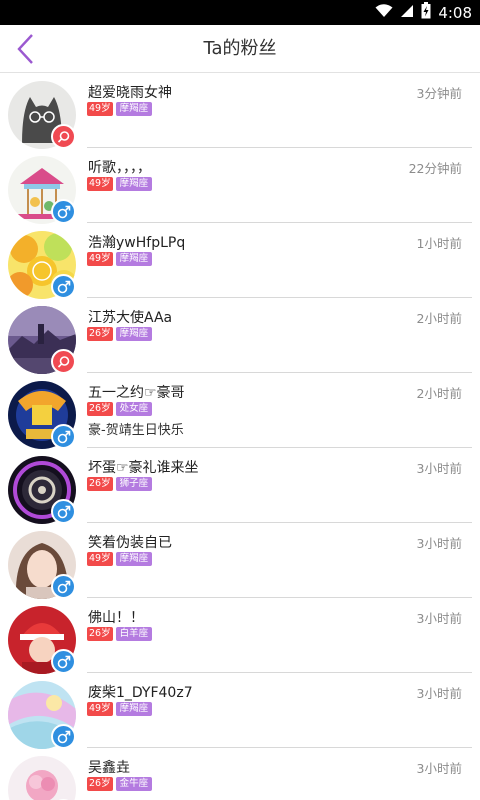 The height and width of the screenshot is (800, 480). I want to click on follow-time: 22分钟前, so click(435, 168).